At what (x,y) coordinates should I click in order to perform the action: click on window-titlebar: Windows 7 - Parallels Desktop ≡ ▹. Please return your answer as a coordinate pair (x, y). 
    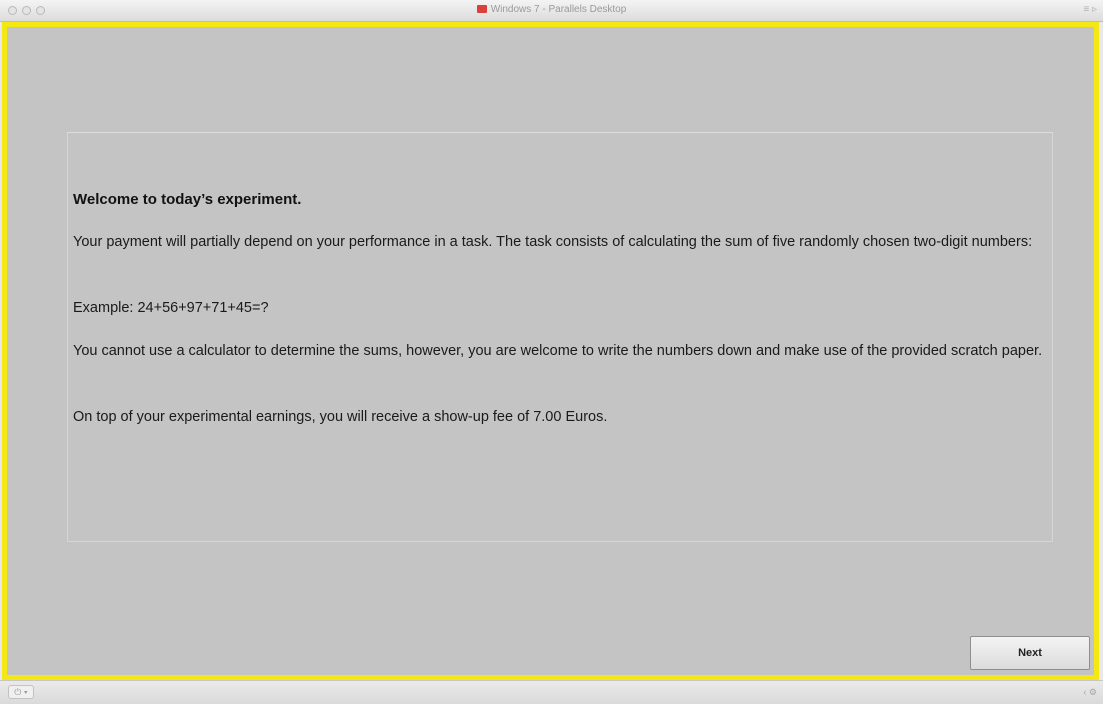
    Looking at the image, I should click on (551, 11).